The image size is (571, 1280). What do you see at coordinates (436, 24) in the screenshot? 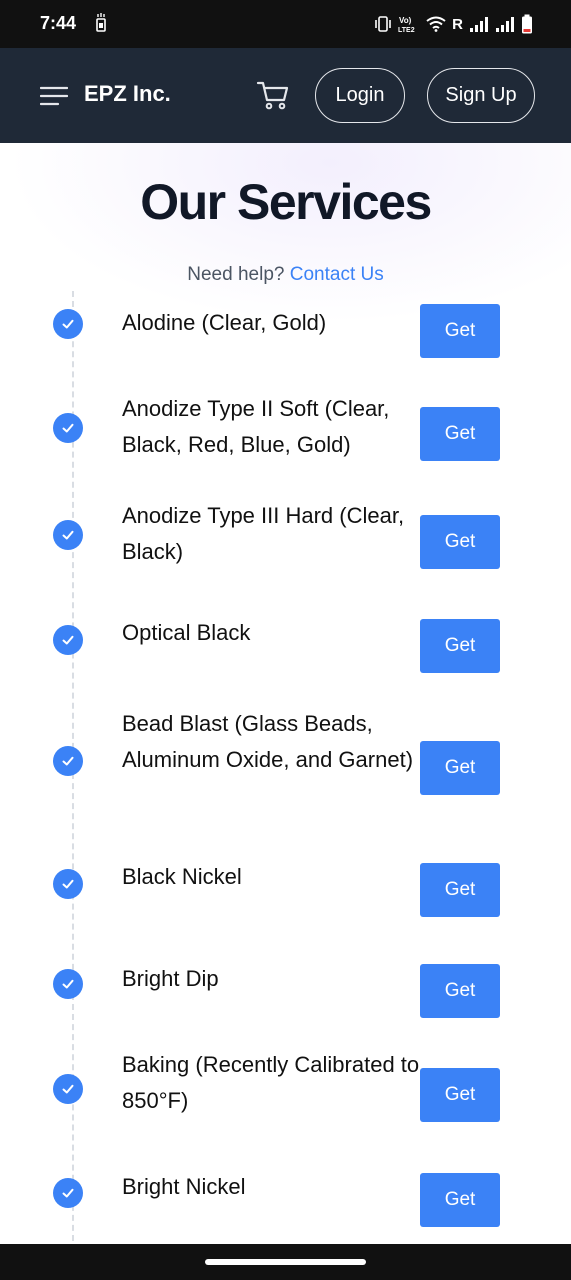
I see `wifi-icon` at bounding box center [436, 24].